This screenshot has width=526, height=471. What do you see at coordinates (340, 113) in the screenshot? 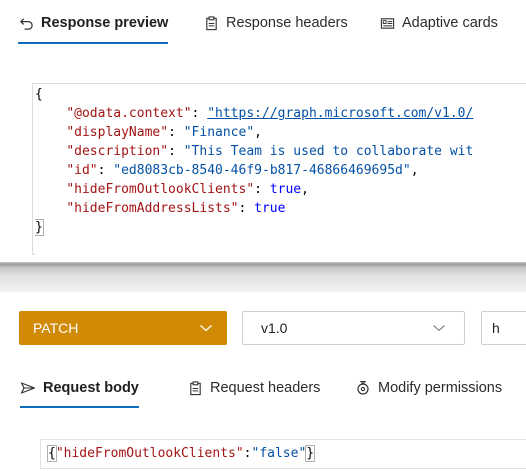
I see `context-url-link: "https://graph.microsoft.com/v1.0/` at bounding box center [340, 113].